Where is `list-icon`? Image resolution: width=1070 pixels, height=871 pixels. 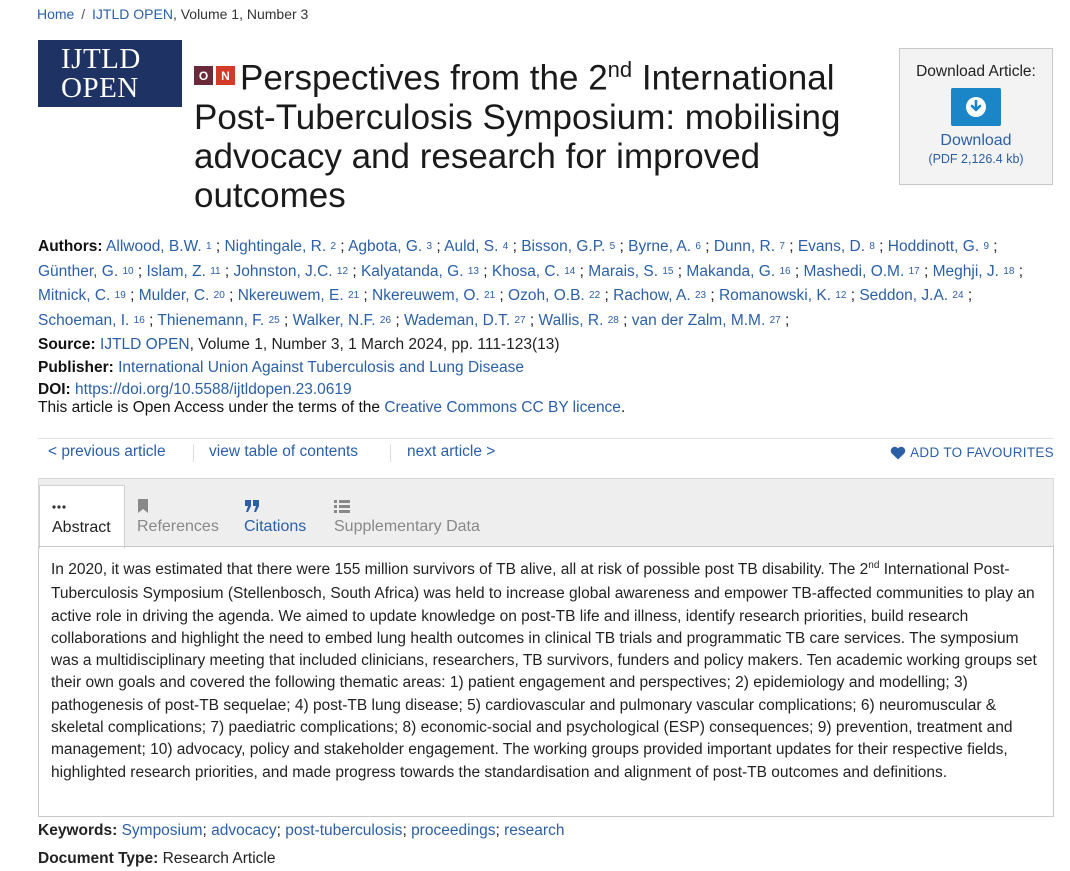 list-icon is located at coordinates (407, 506).